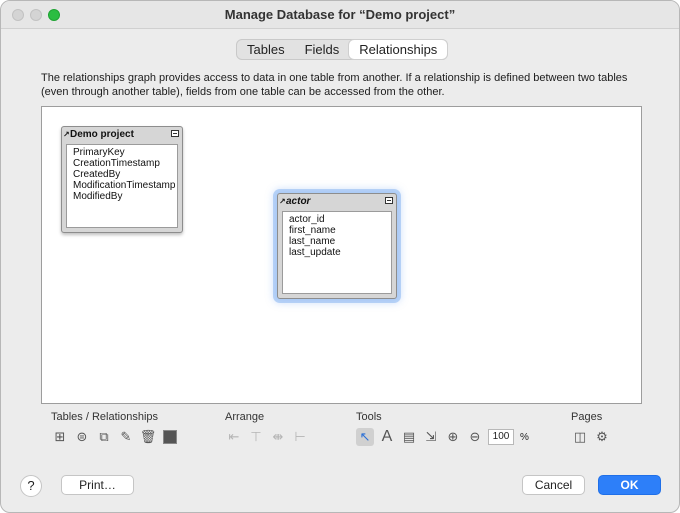 The image size is (680, 513). Describe the element at coordinates (322, 49) in the screenshot. I see `tab-fields: Fields` at that location.